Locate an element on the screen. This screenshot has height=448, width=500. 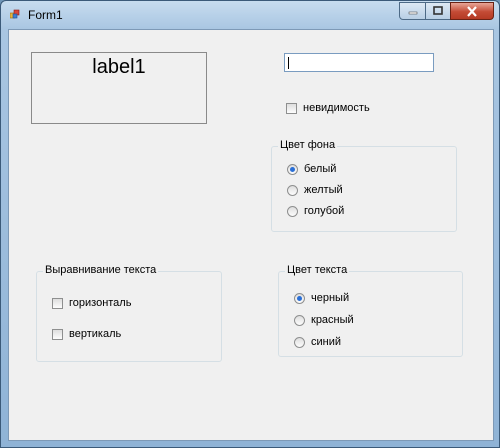
radio-text-black-button is located at coordinates (299, 298).